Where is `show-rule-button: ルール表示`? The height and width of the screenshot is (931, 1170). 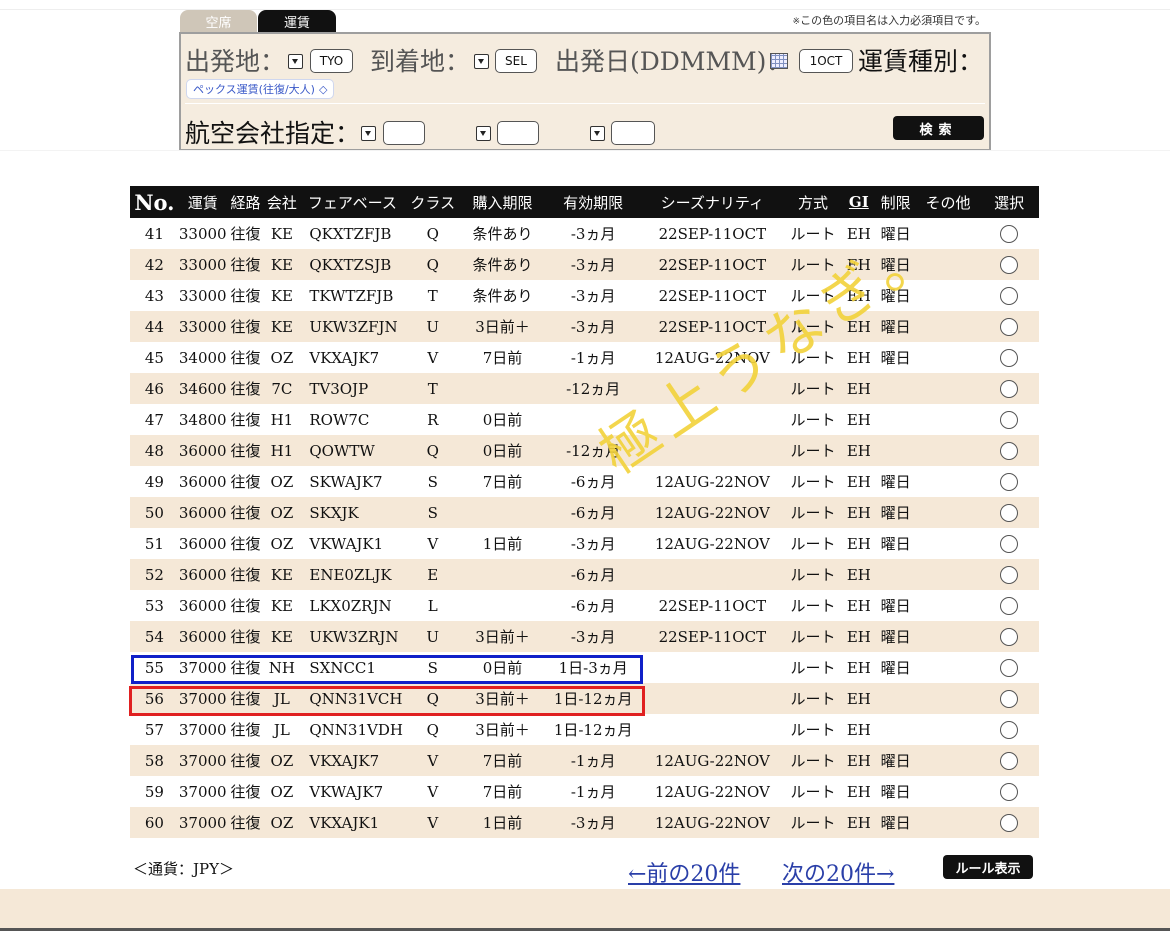 show-rule-button: ルール表示 is located at coordinates (988, 867).